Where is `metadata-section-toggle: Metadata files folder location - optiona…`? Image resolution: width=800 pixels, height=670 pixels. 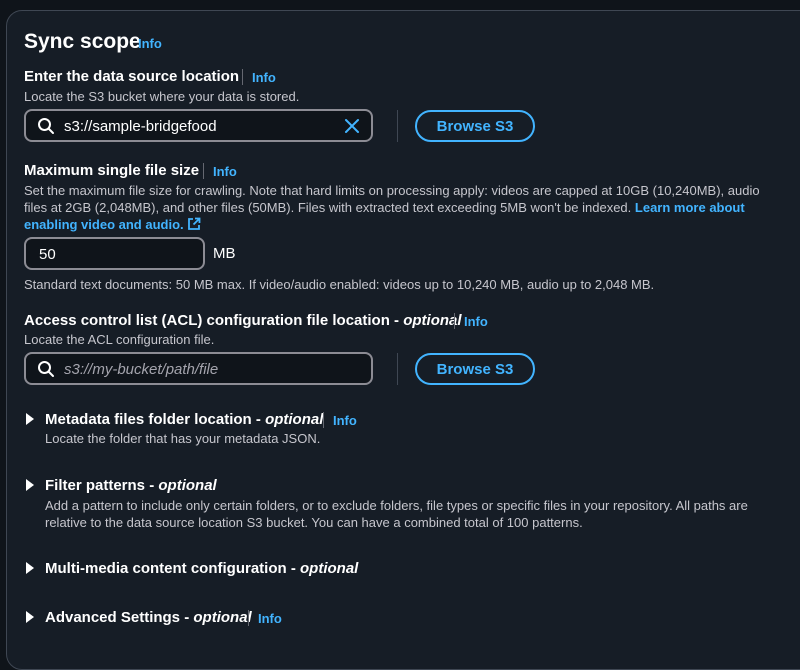 metadata-section-toggle: Metadata files folder location - optiona… is located at coordinates (184, 419).